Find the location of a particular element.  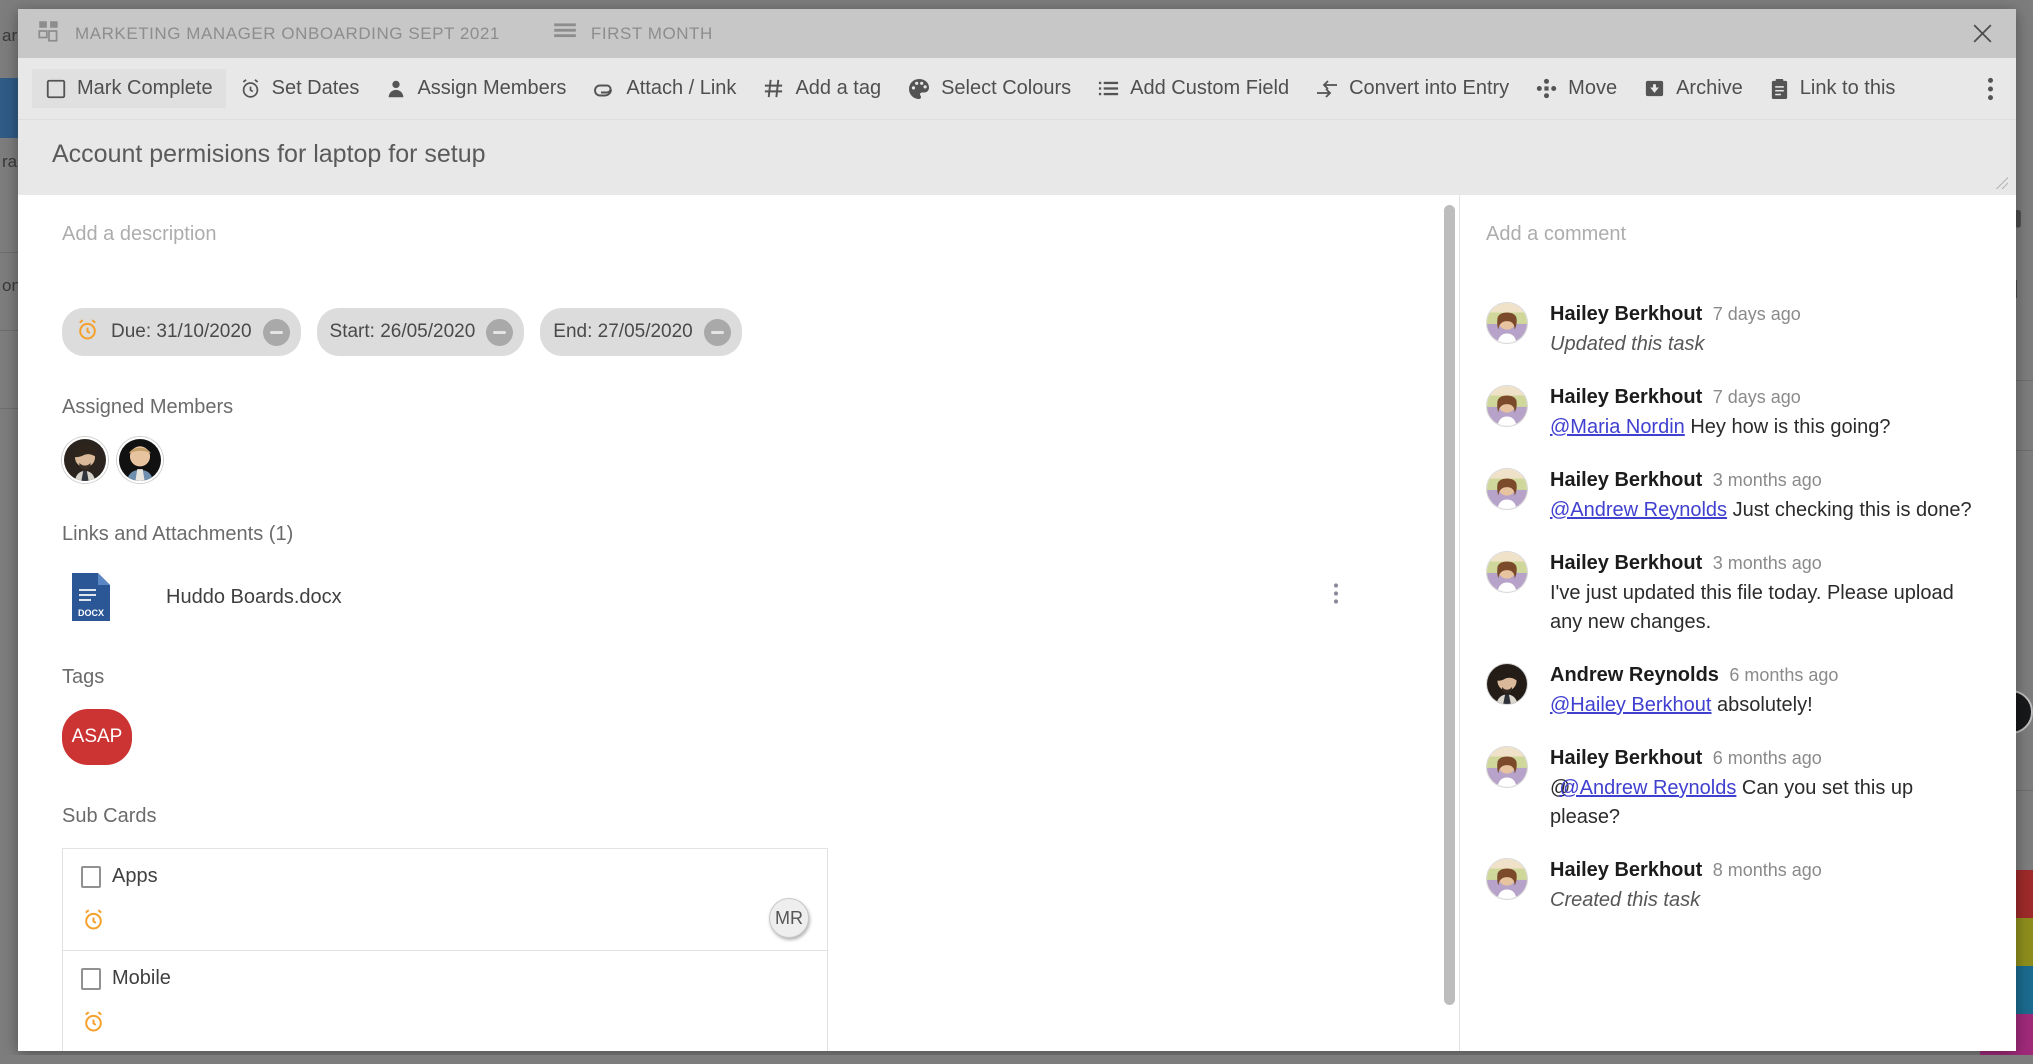

end-date-label: End: 27/05/2020 is located at coordinates (623, 331).